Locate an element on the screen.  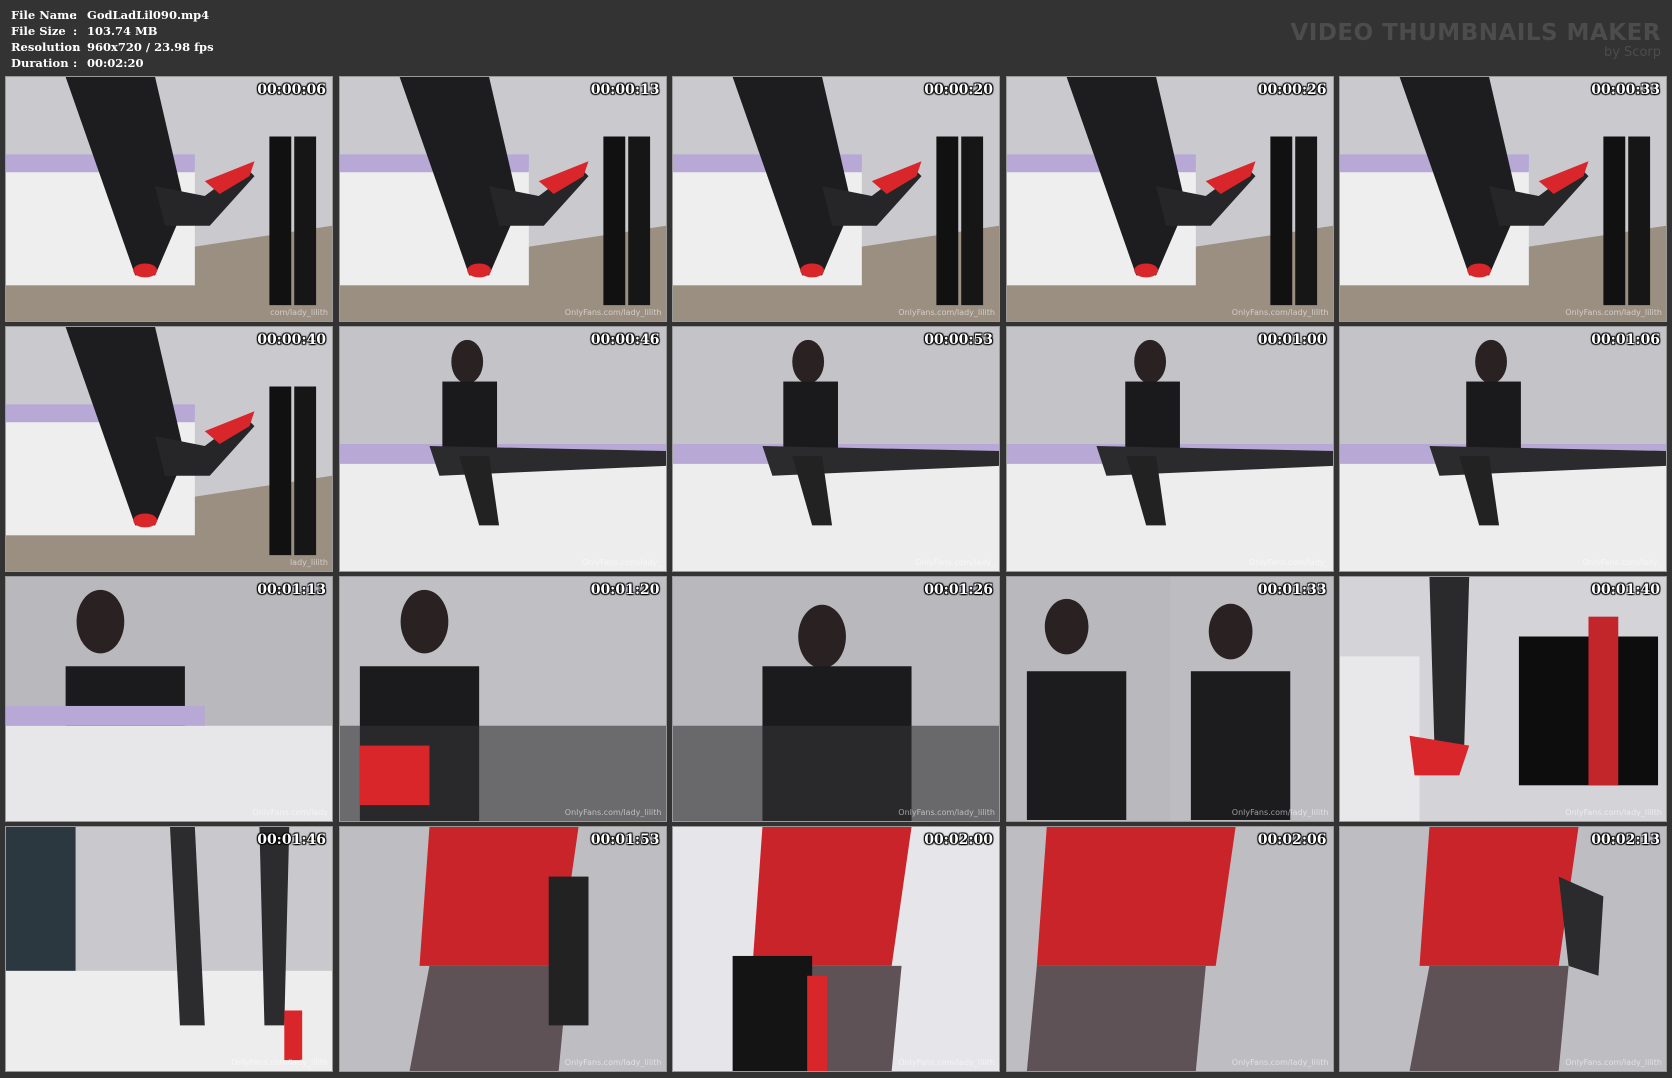
timestamp-label: 00:02:13 is located at coordinates (1625, 840).